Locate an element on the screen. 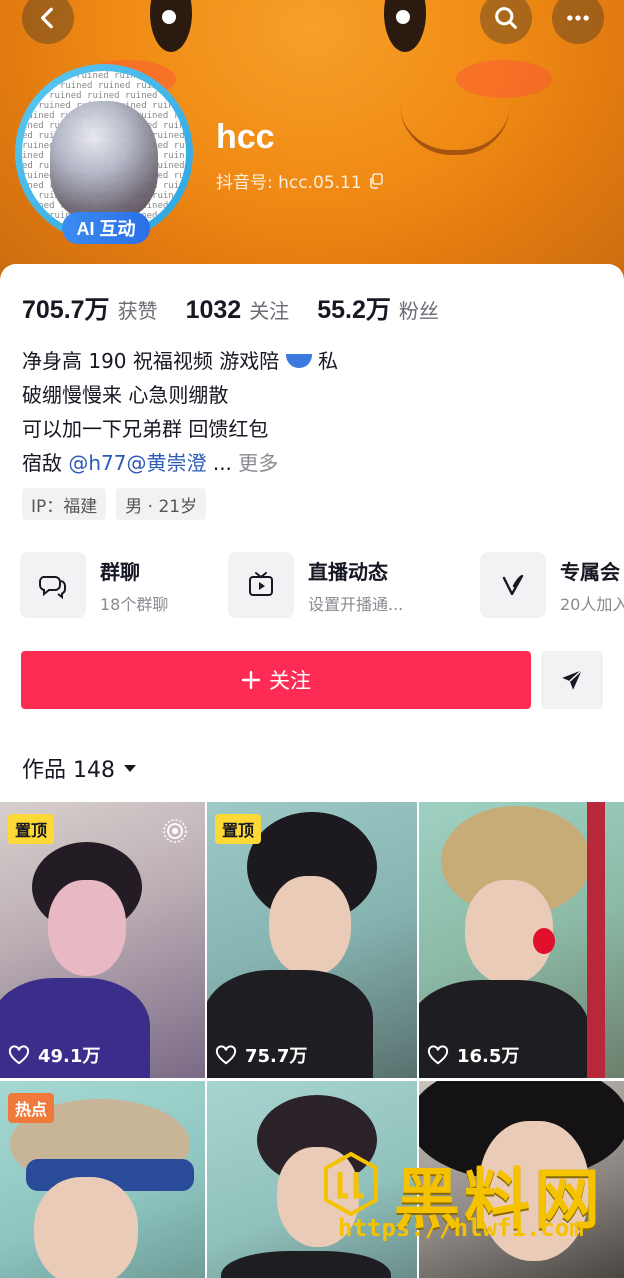 This screenshot has height=1278, width=624. video-likes: 49.1万 is located at coordinates (54, 1055).